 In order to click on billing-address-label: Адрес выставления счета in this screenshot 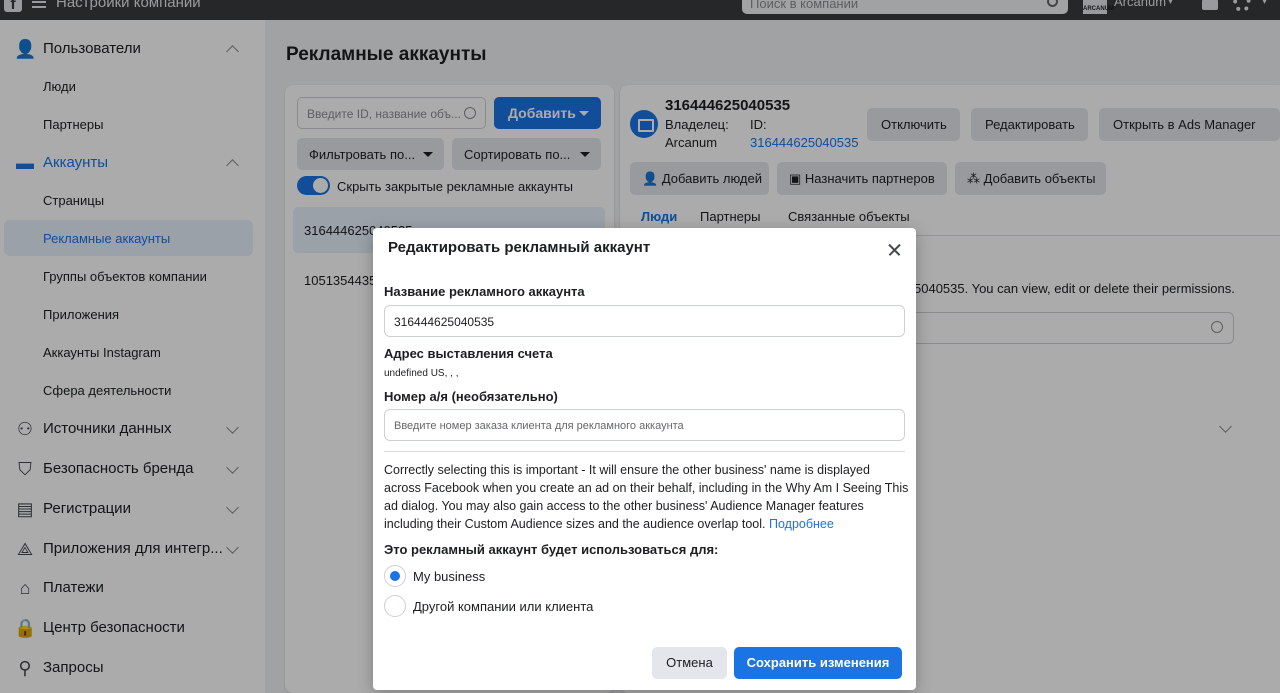, I will do `click(468, 353)`.